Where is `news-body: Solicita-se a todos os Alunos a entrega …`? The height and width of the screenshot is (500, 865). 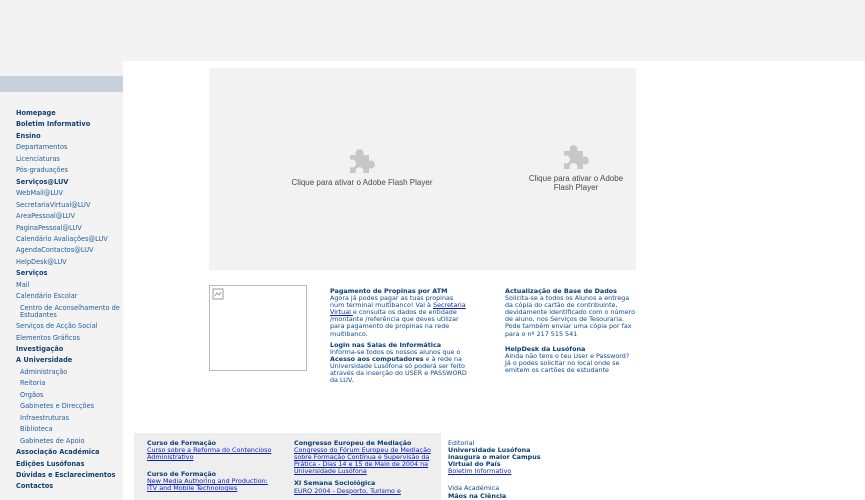 news-body: Solicita-se a todos os Alunos a entrega … is located at coordinates (570, 316).